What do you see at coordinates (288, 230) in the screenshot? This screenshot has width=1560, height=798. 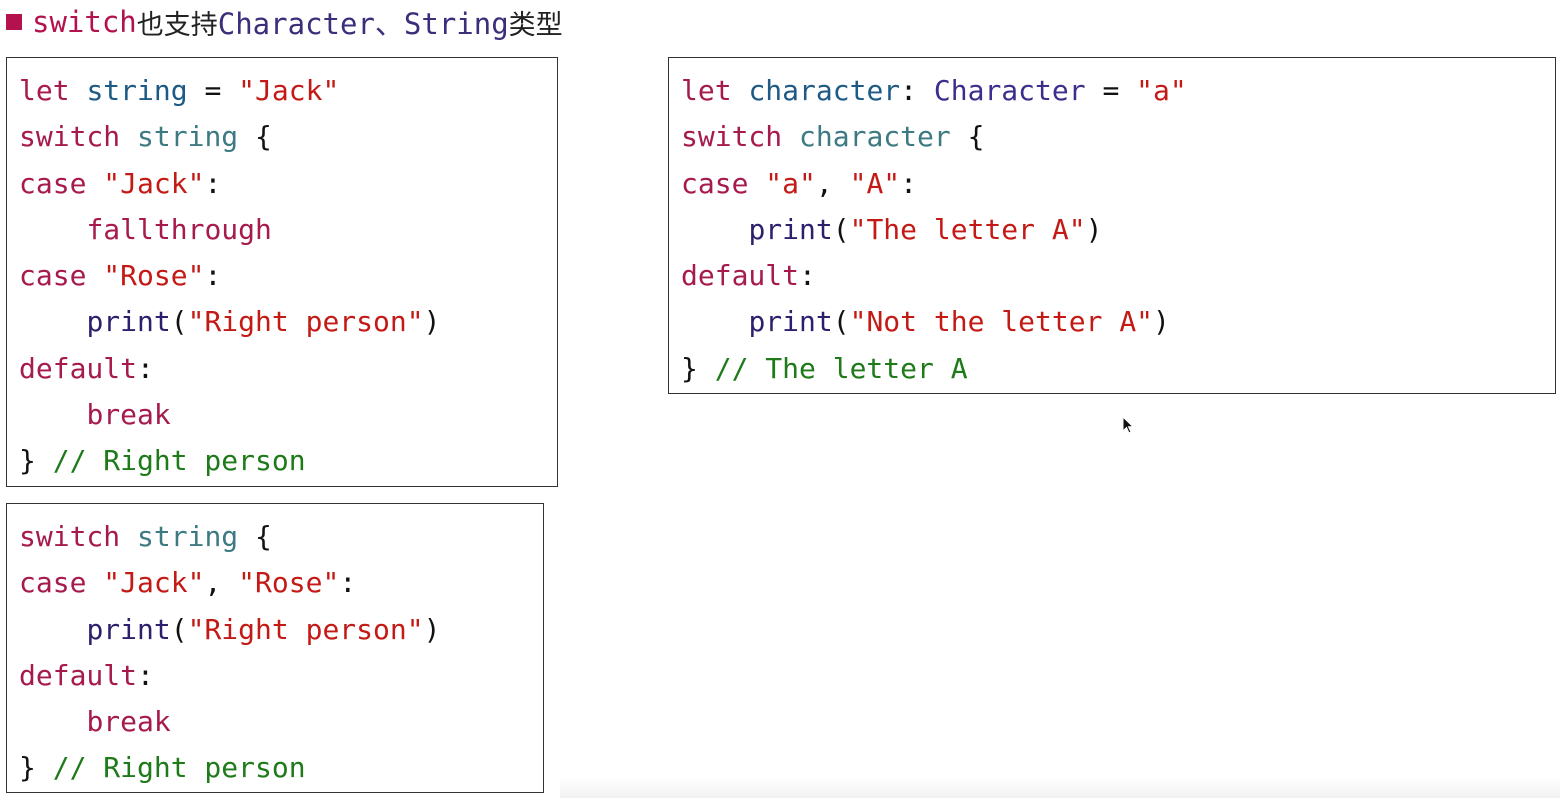 I see `code-line: fallthrough` at bounding box center [288, 230].